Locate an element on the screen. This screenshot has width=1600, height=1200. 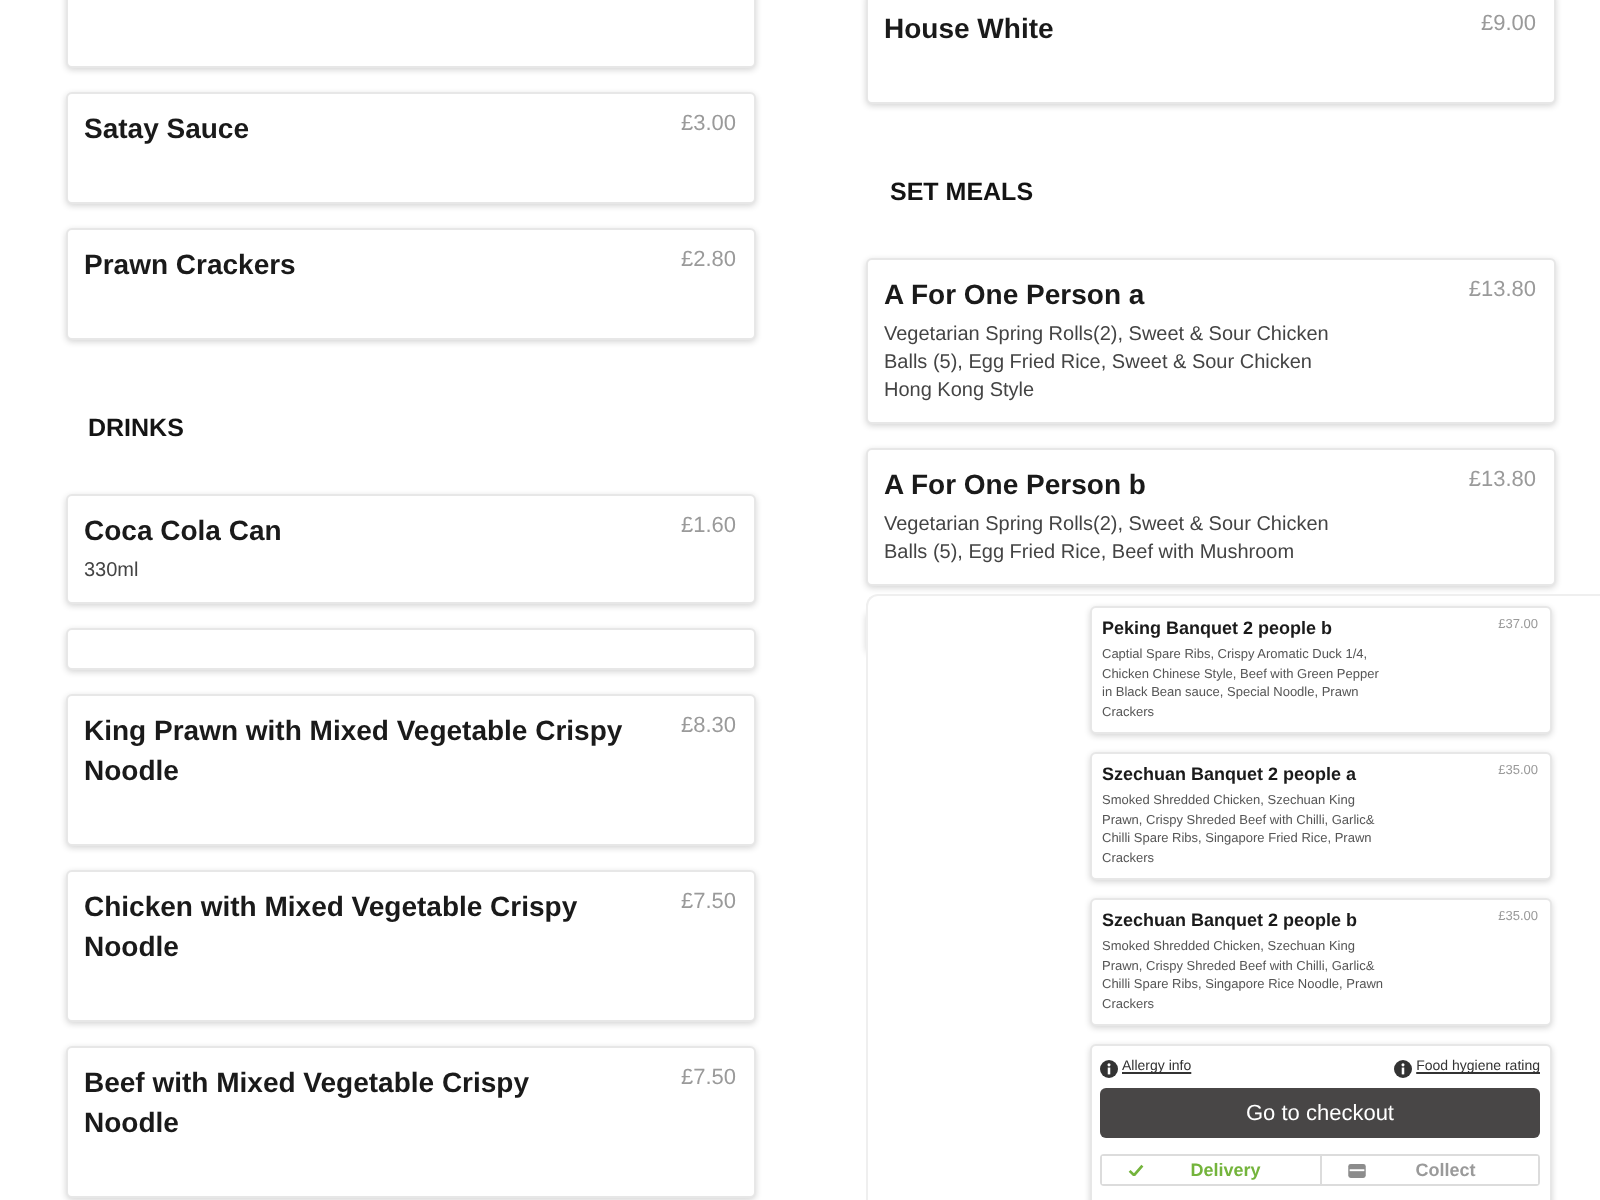
item-name: Chicken with Mixed Vegetable Crispy Noodle is located at coordinates (332, 927).